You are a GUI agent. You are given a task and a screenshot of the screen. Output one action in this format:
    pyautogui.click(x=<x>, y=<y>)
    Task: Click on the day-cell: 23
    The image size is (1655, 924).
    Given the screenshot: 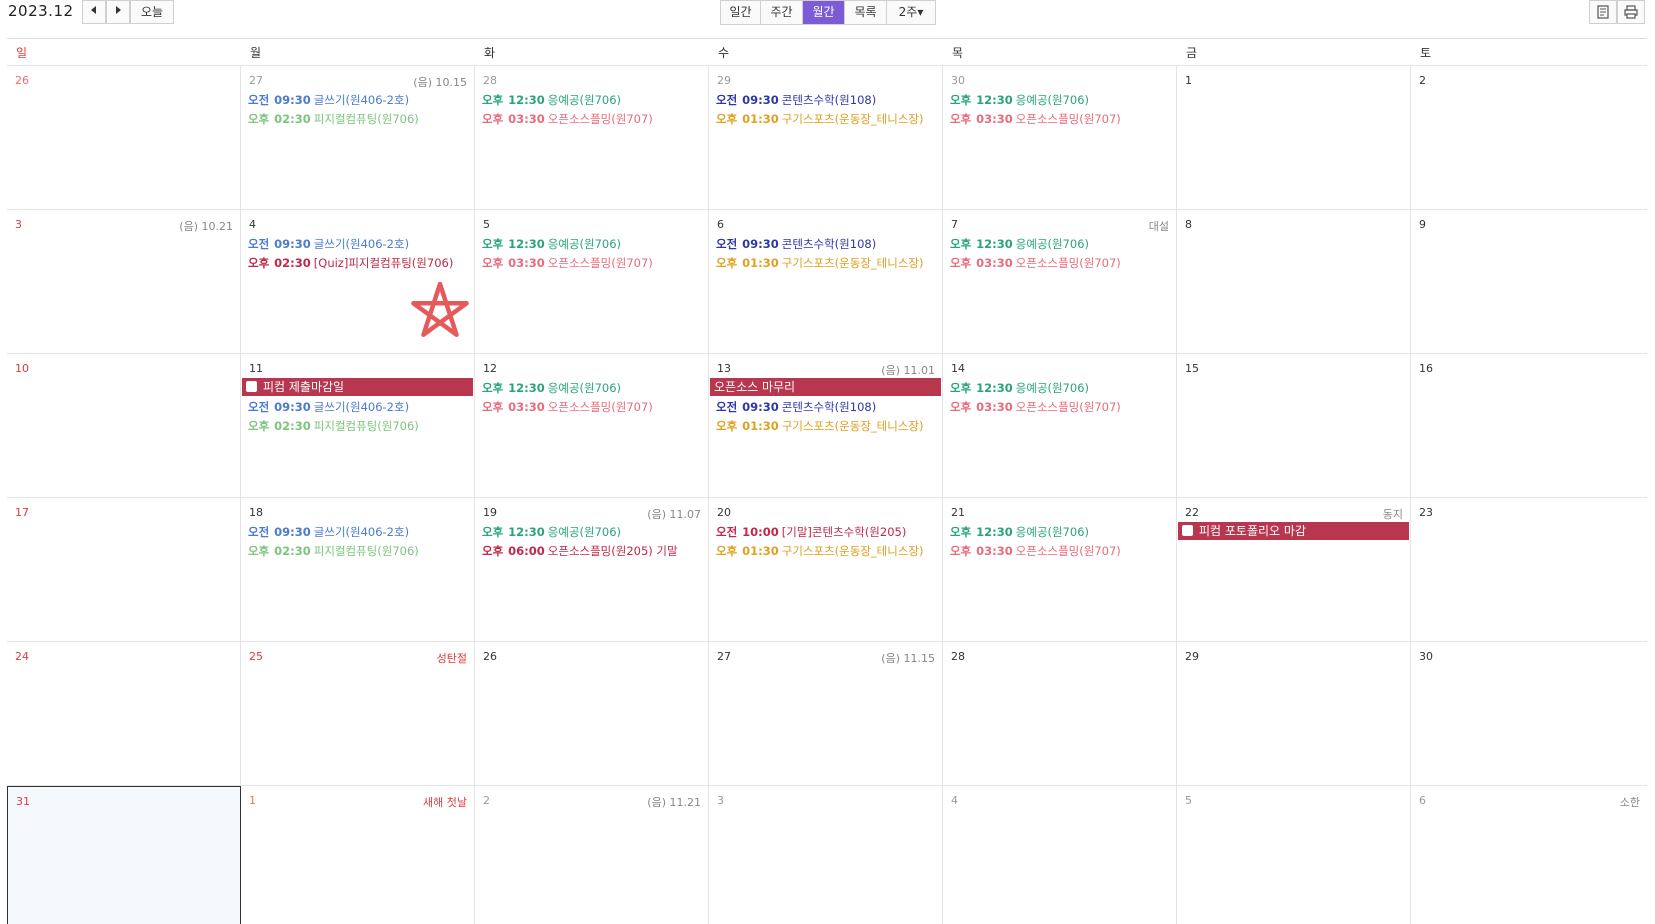 What is the action you would take?
    pyautogui.click(x=1529, y=570)
    